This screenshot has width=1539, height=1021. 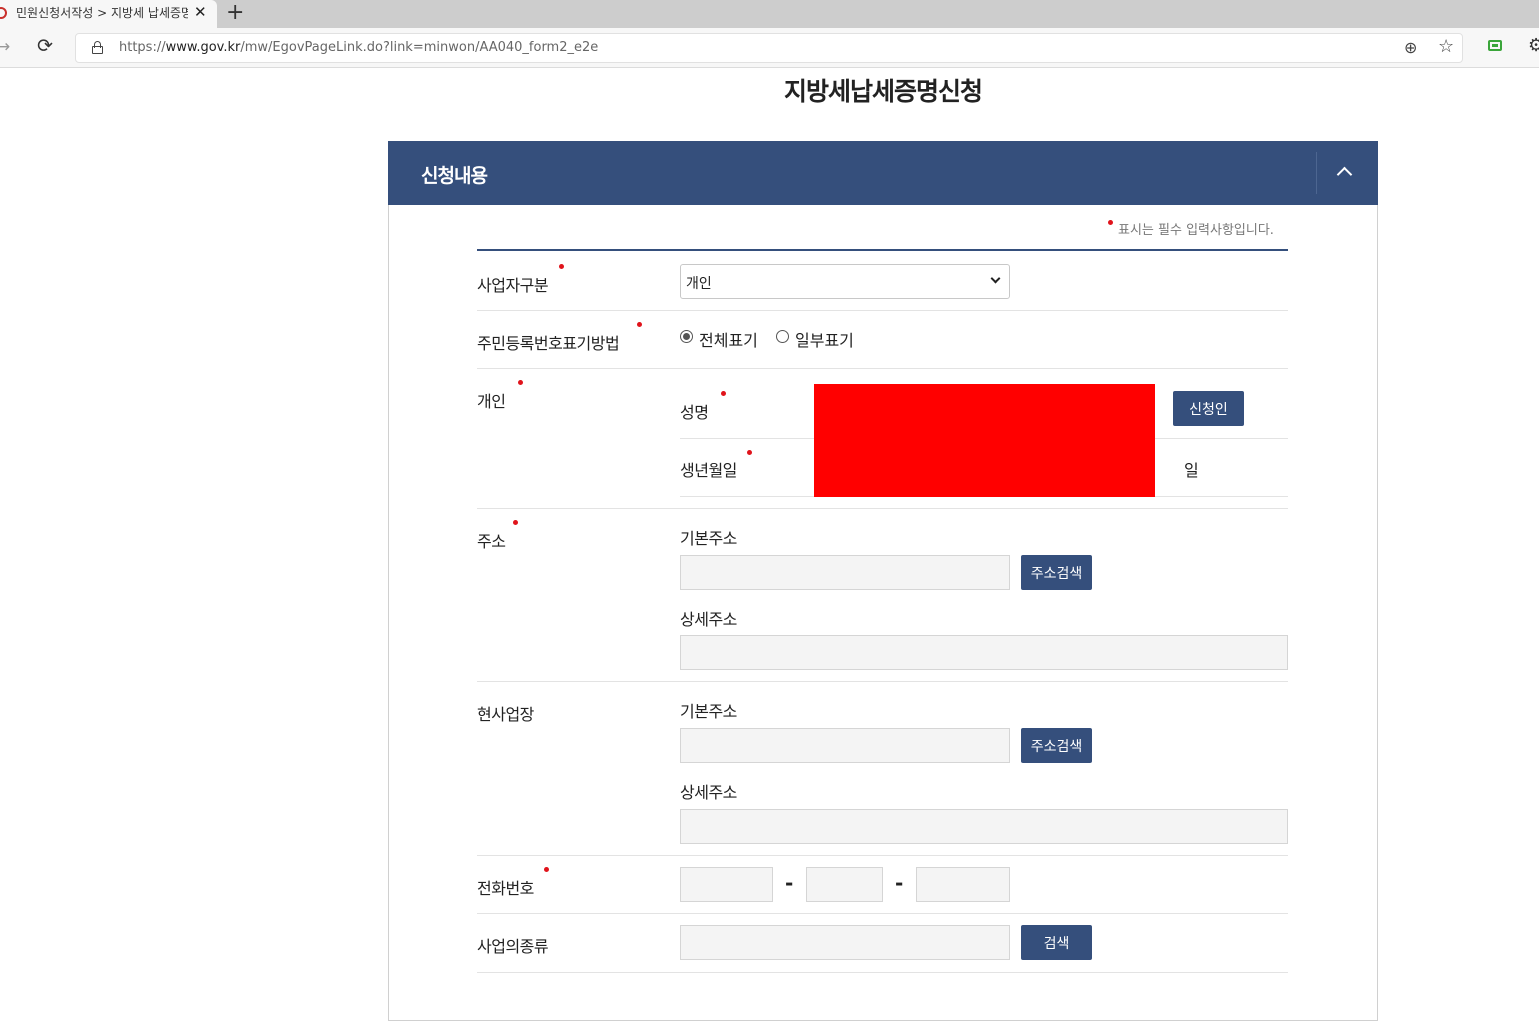 I want to click on applicant-button: 신청인, so click(x=1208, y=408).